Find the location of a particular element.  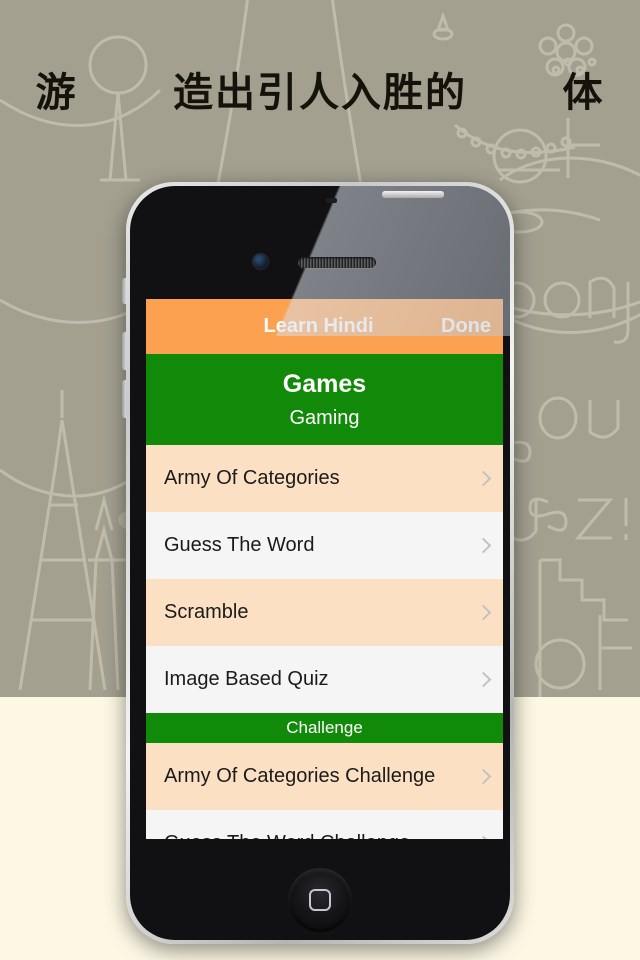

page-title: Games is located at coordinates (324, 383).